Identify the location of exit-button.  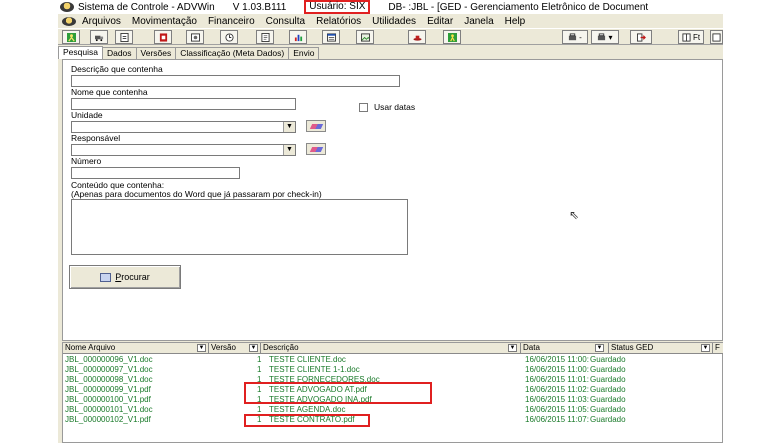
(641, 37).